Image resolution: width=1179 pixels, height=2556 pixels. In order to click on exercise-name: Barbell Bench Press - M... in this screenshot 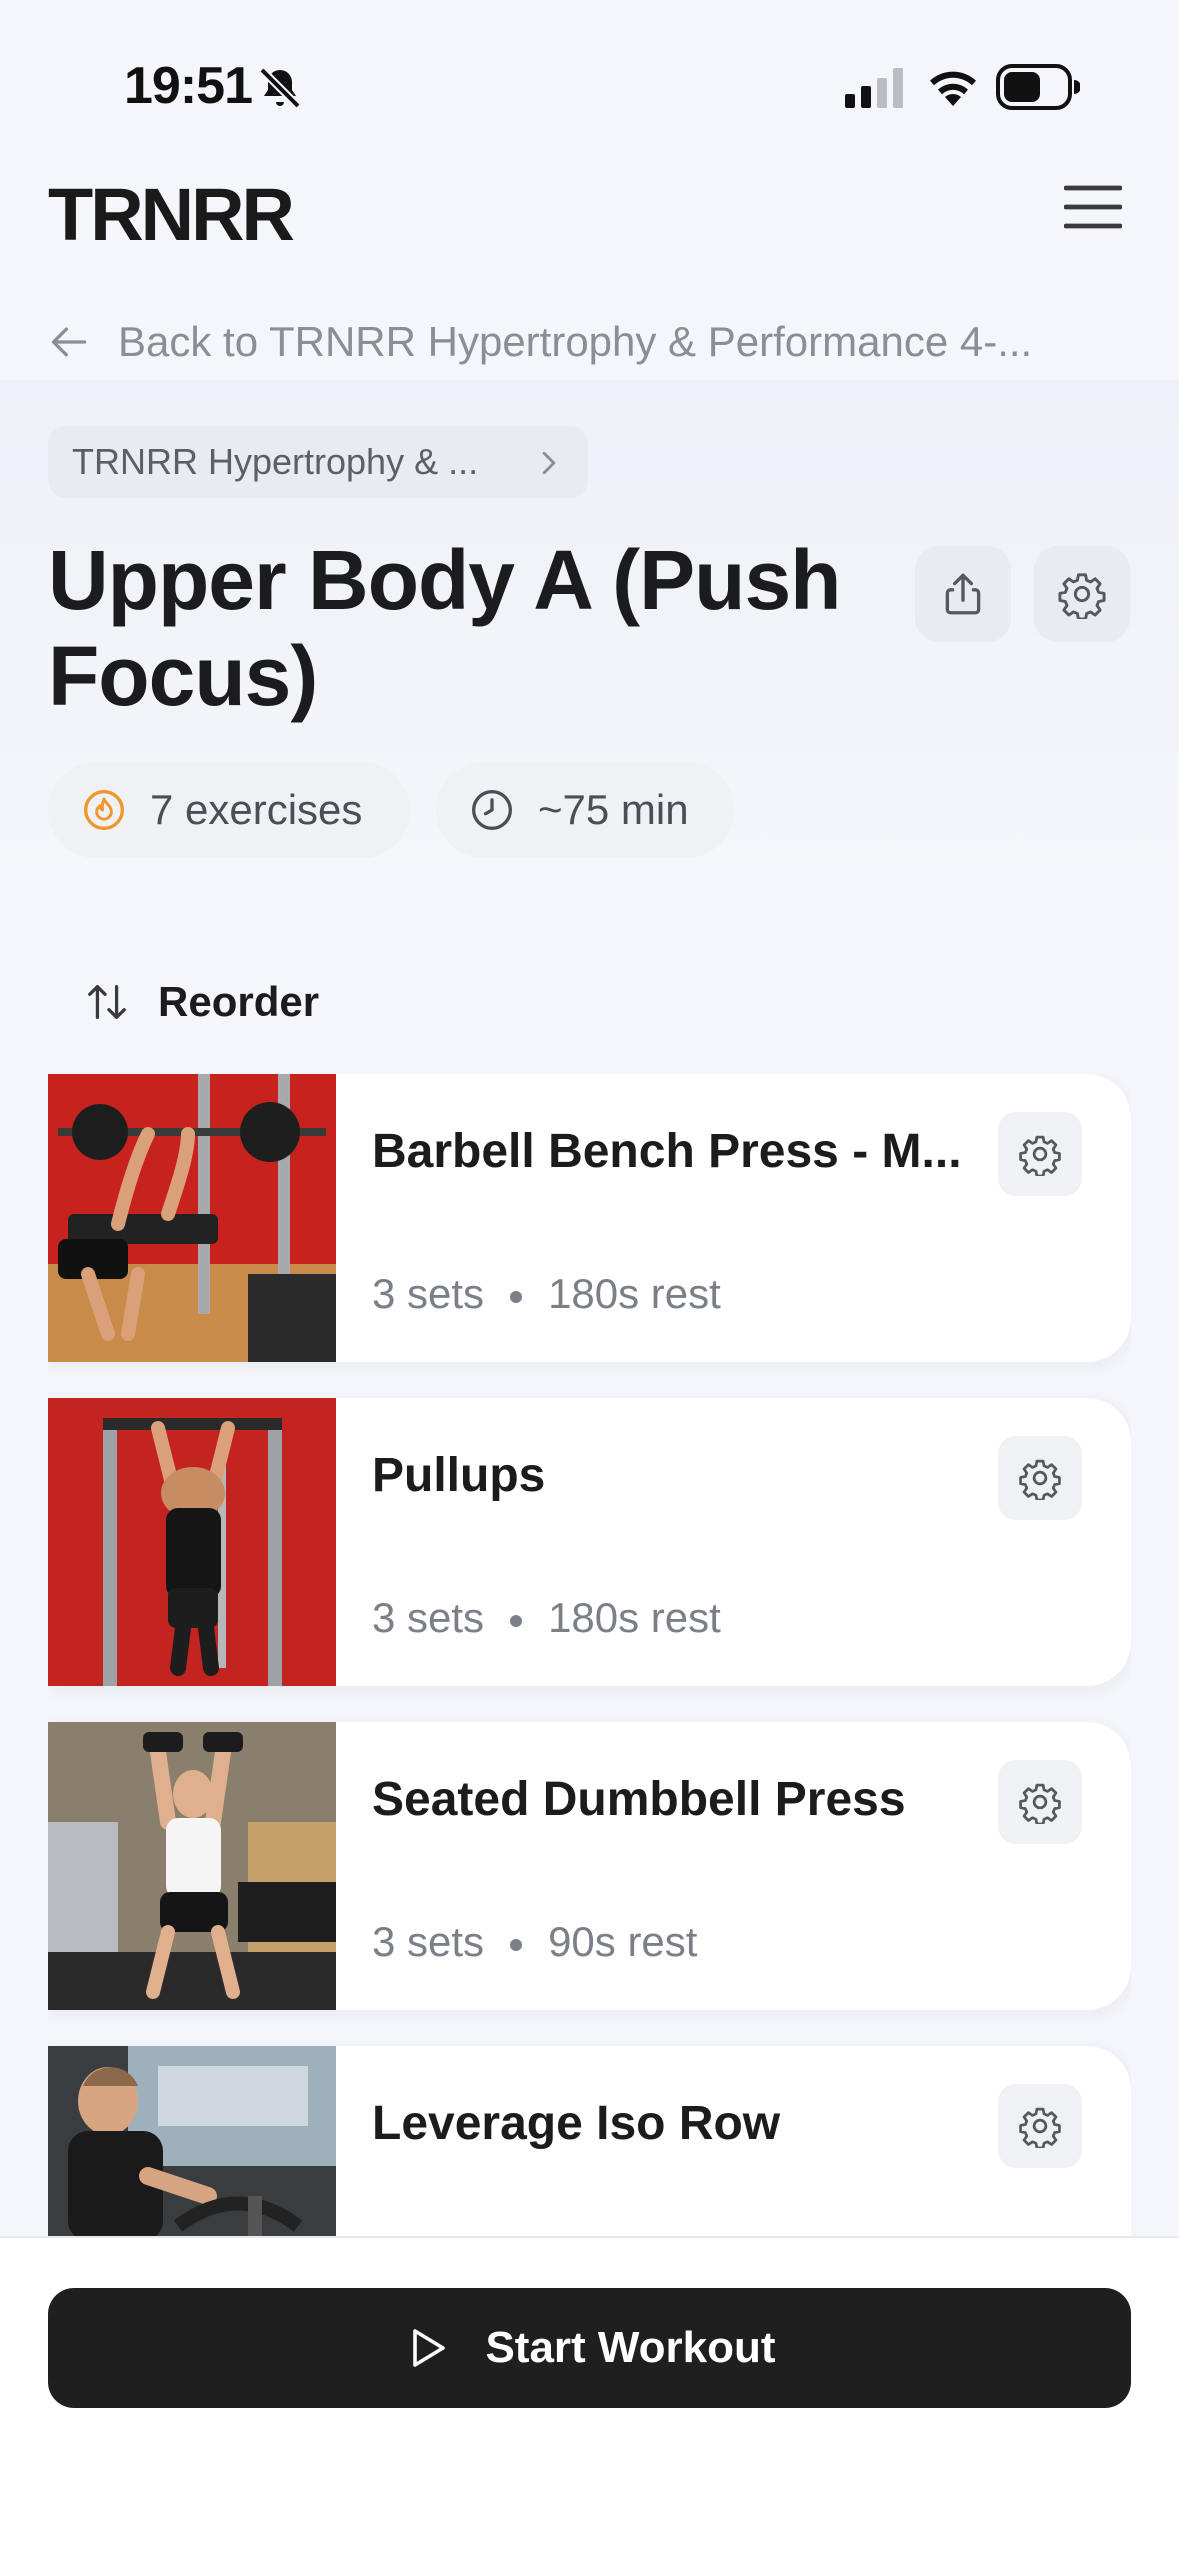, I will do `click(667, 1151)`.